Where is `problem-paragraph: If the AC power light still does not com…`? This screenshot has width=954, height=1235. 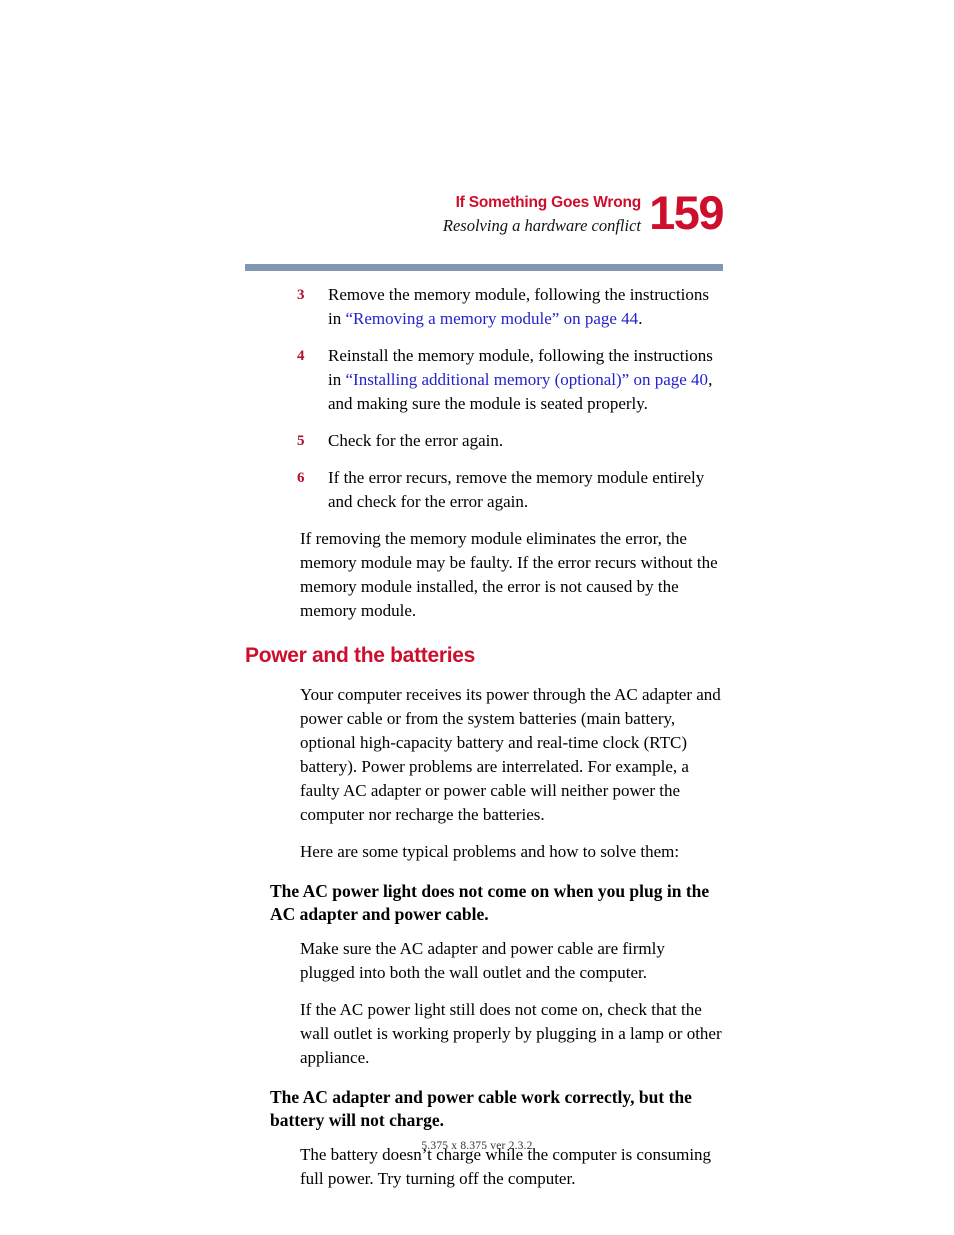
problem-paragraph: If the AC power light still does not com… is located at coordinates (511, 1033).